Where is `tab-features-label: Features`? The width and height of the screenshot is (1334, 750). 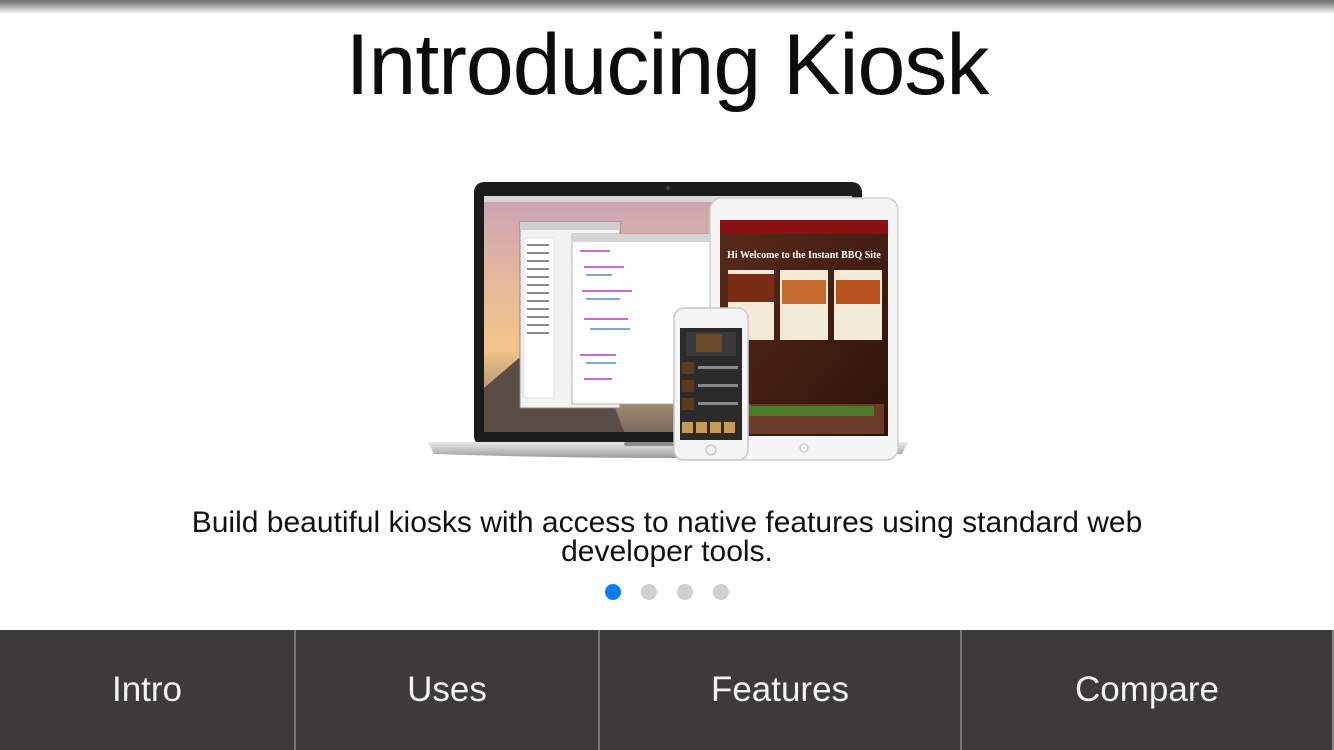
tab-features-label: Features is located at coordinates (780, 689).